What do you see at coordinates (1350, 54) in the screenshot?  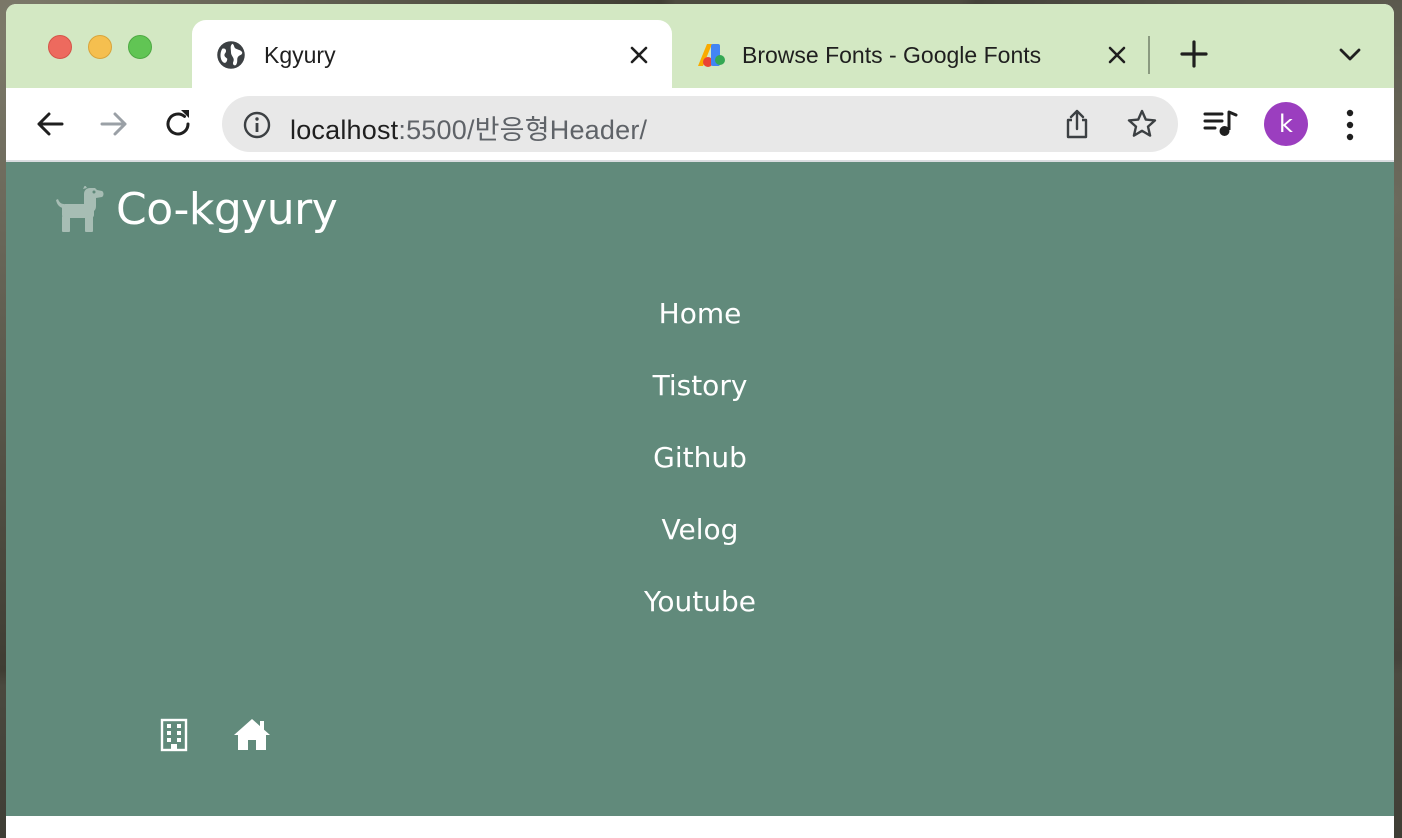 I see `chevron-down-icon` at bounding box center [1350, 54].